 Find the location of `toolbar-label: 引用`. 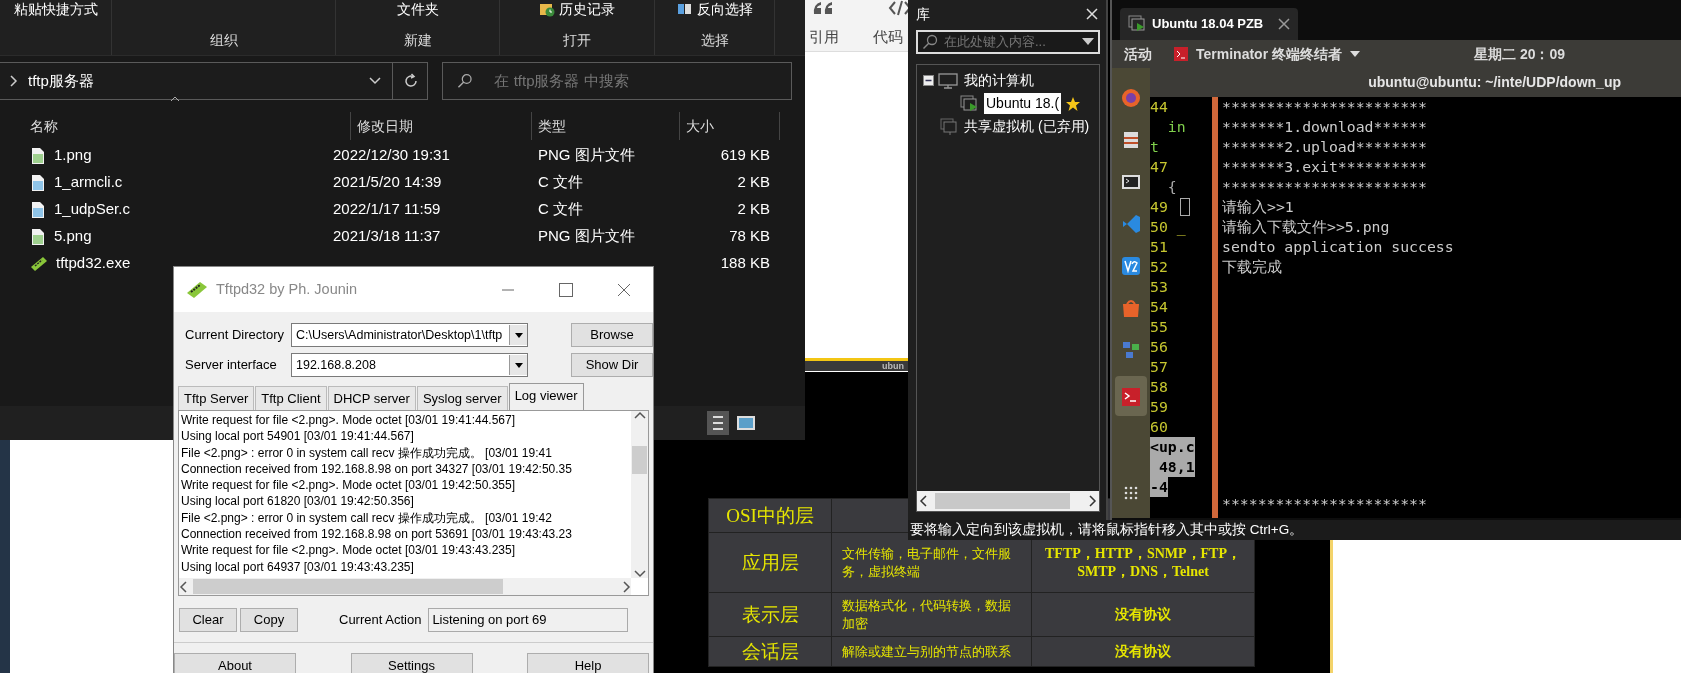

toolbar-label: 引用 is located at coordinates (824, 37).